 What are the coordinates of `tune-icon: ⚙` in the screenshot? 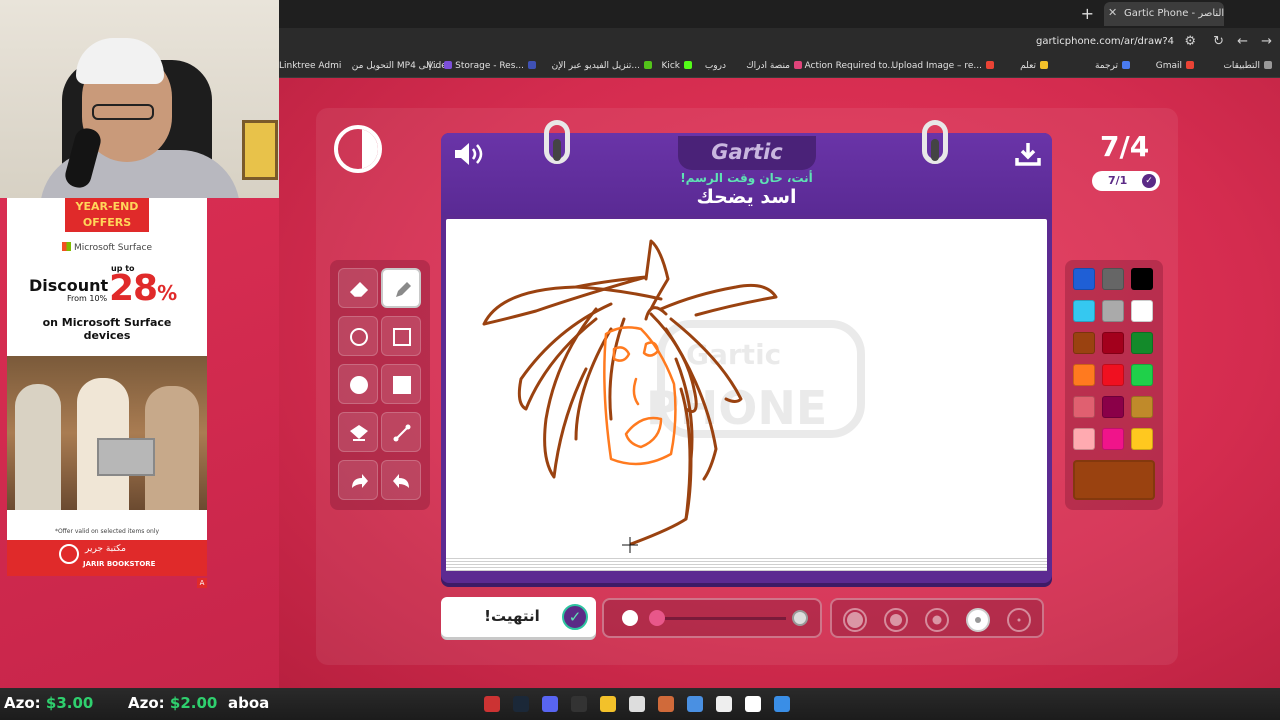 It's located at (1190, 41).